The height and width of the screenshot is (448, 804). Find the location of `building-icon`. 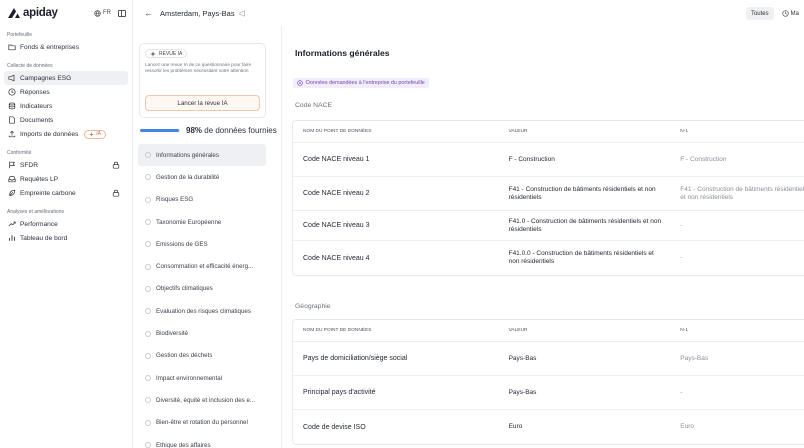

building-icon is located at coordinates (300, 83).